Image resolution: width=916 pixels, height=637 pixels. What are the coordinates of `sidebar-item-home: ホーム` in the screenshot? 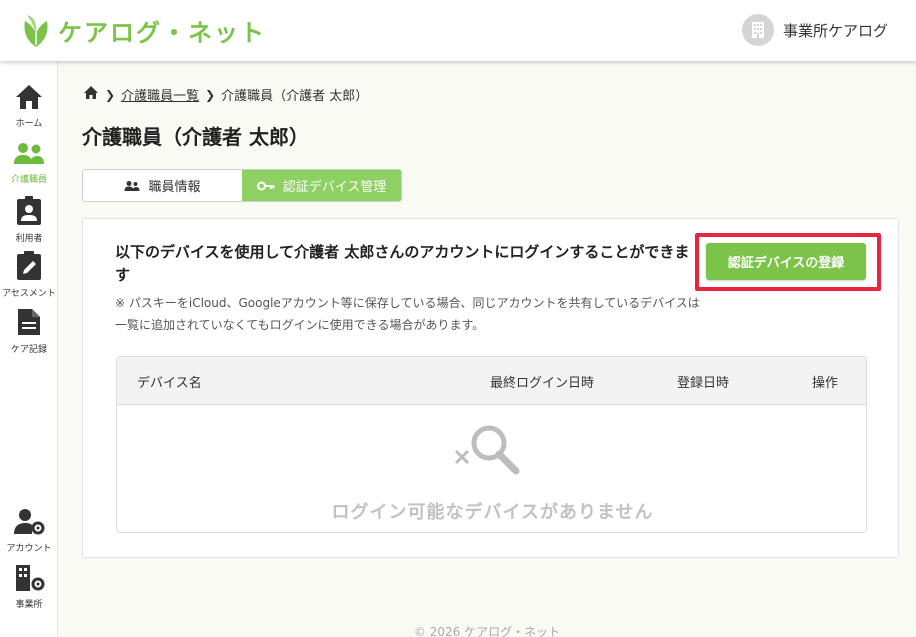 It's located at (29, 106).